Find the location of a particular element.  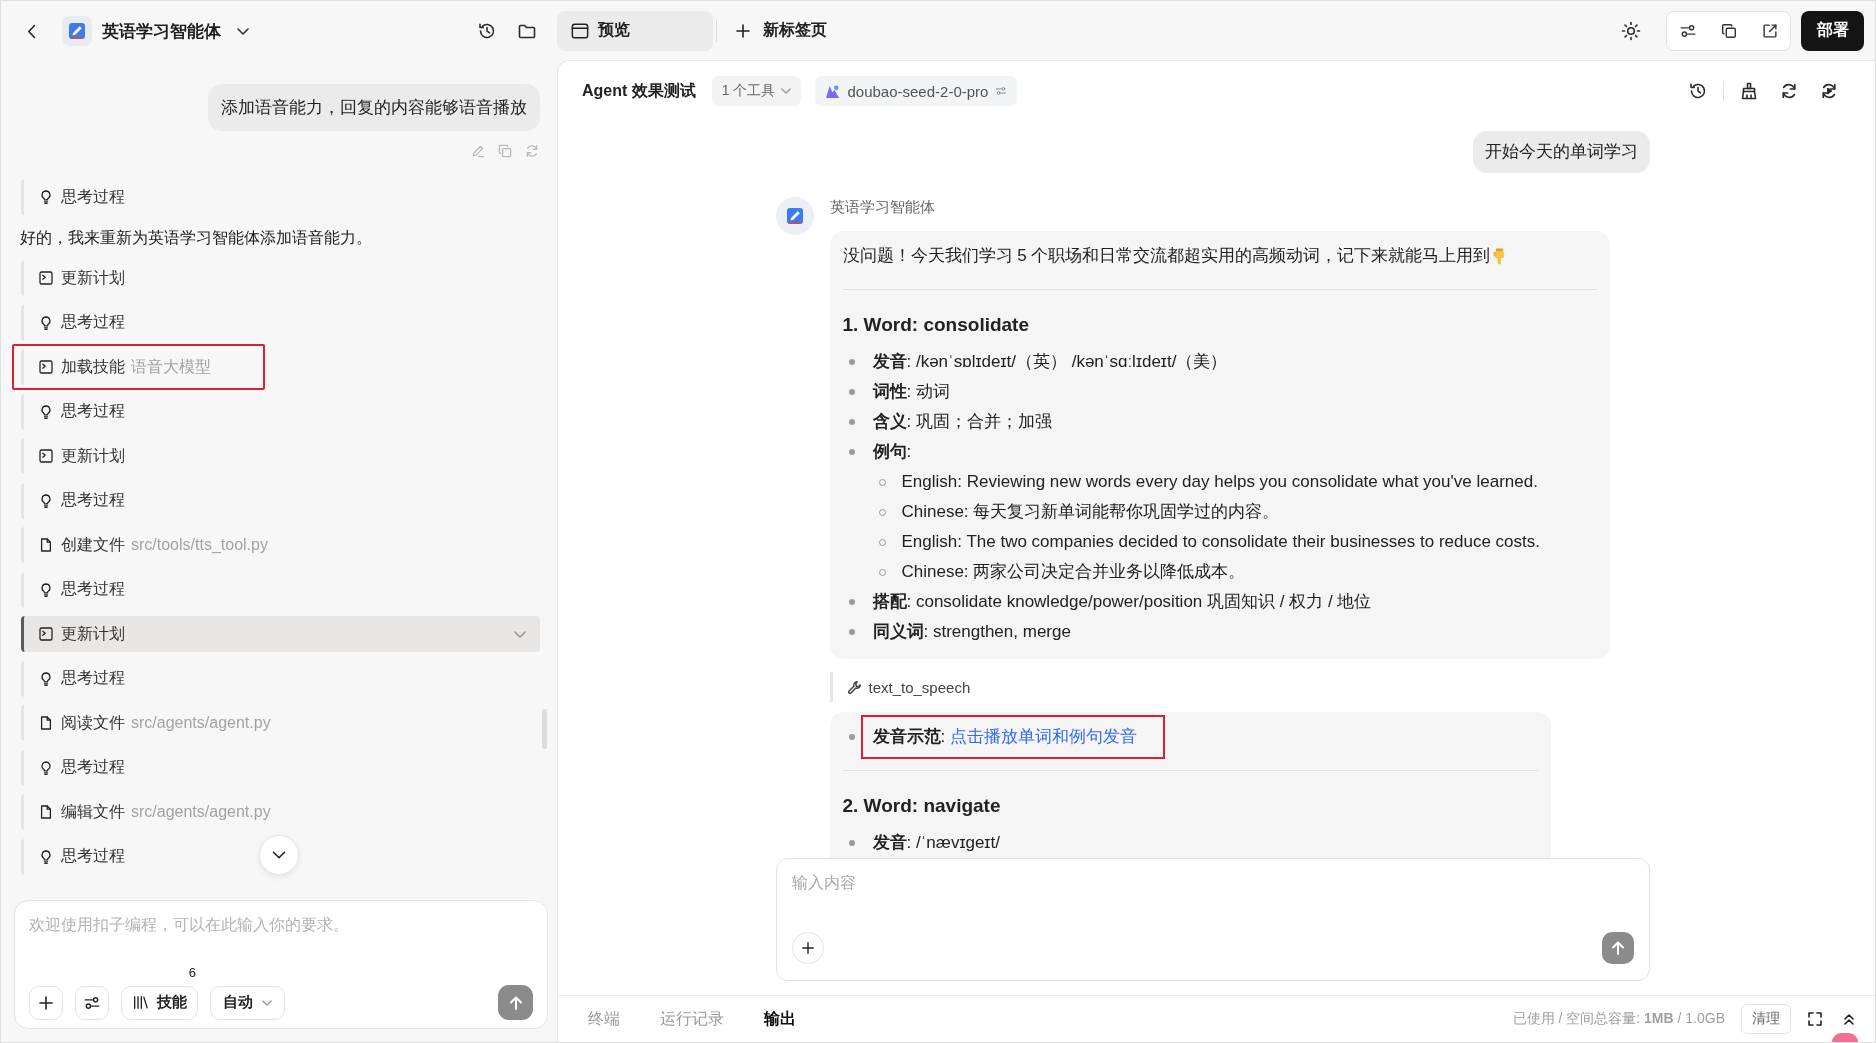

bullet-text: 同义词: strengthen, merge is located at coordinates (971, 632).